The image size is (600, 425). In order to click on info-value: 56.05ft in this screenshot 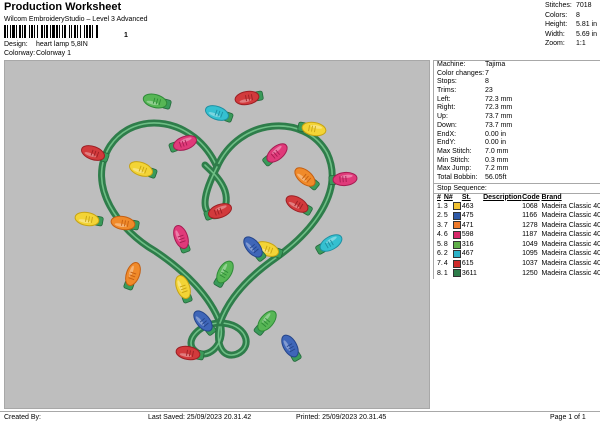, I will do `click(496, 177)`.